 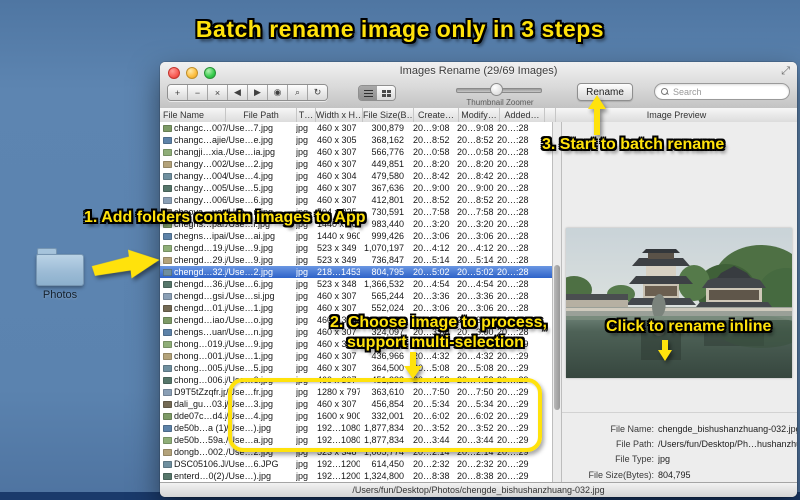 I want to click on info-value: chengde_bishushanzhuang-032.jpg, so click(x=727, y=429).